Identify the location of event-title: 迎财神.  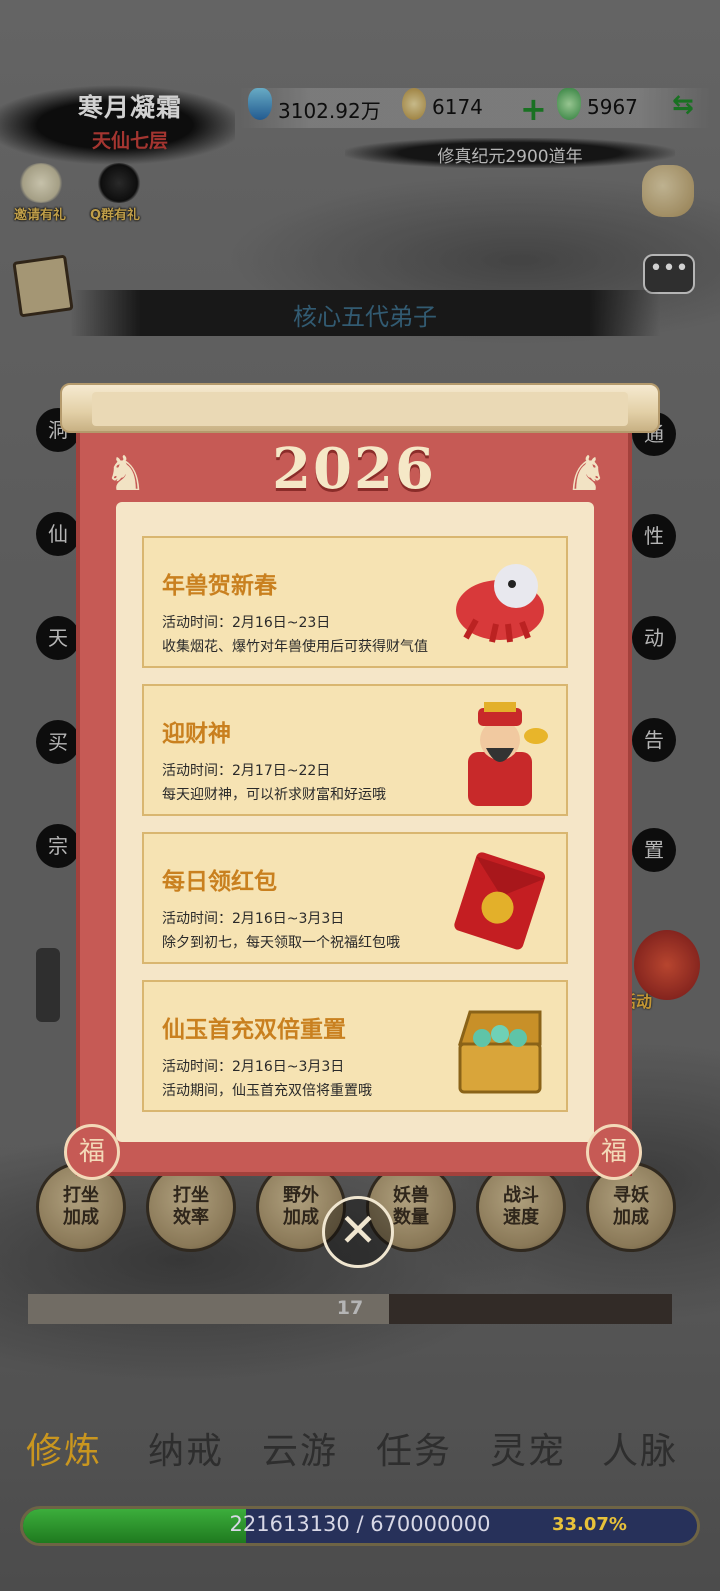
(196, 734).